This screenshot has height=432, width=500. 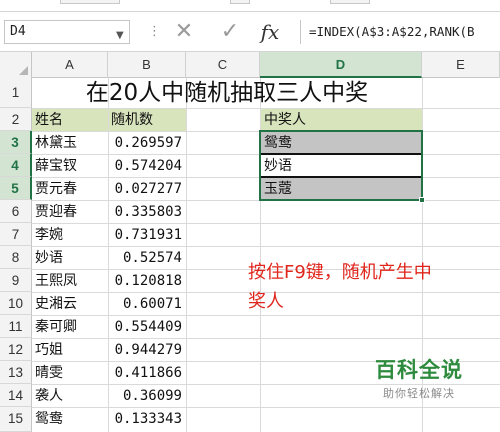 I want to click on person-name: 贾迎春, so click(x=70, y=212).